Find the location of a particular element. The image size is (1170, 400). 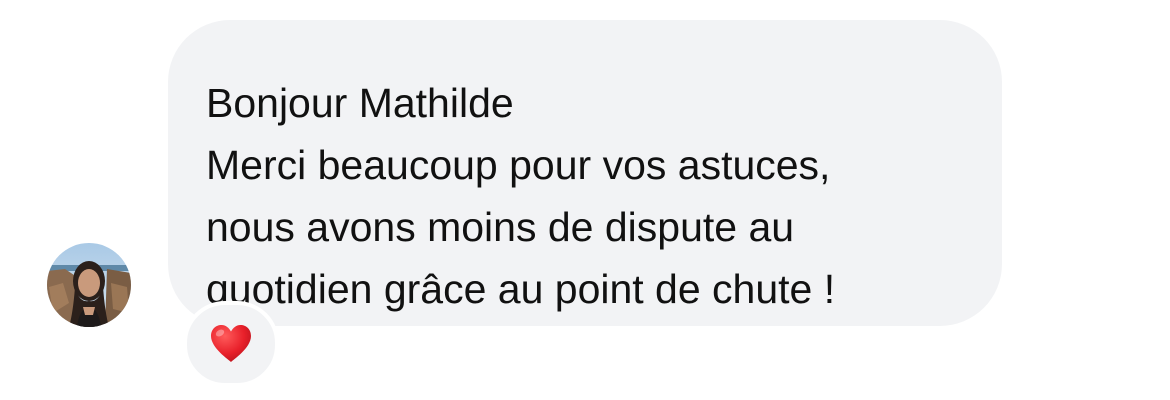

reaction-badge is located at coordinates (231, 344).